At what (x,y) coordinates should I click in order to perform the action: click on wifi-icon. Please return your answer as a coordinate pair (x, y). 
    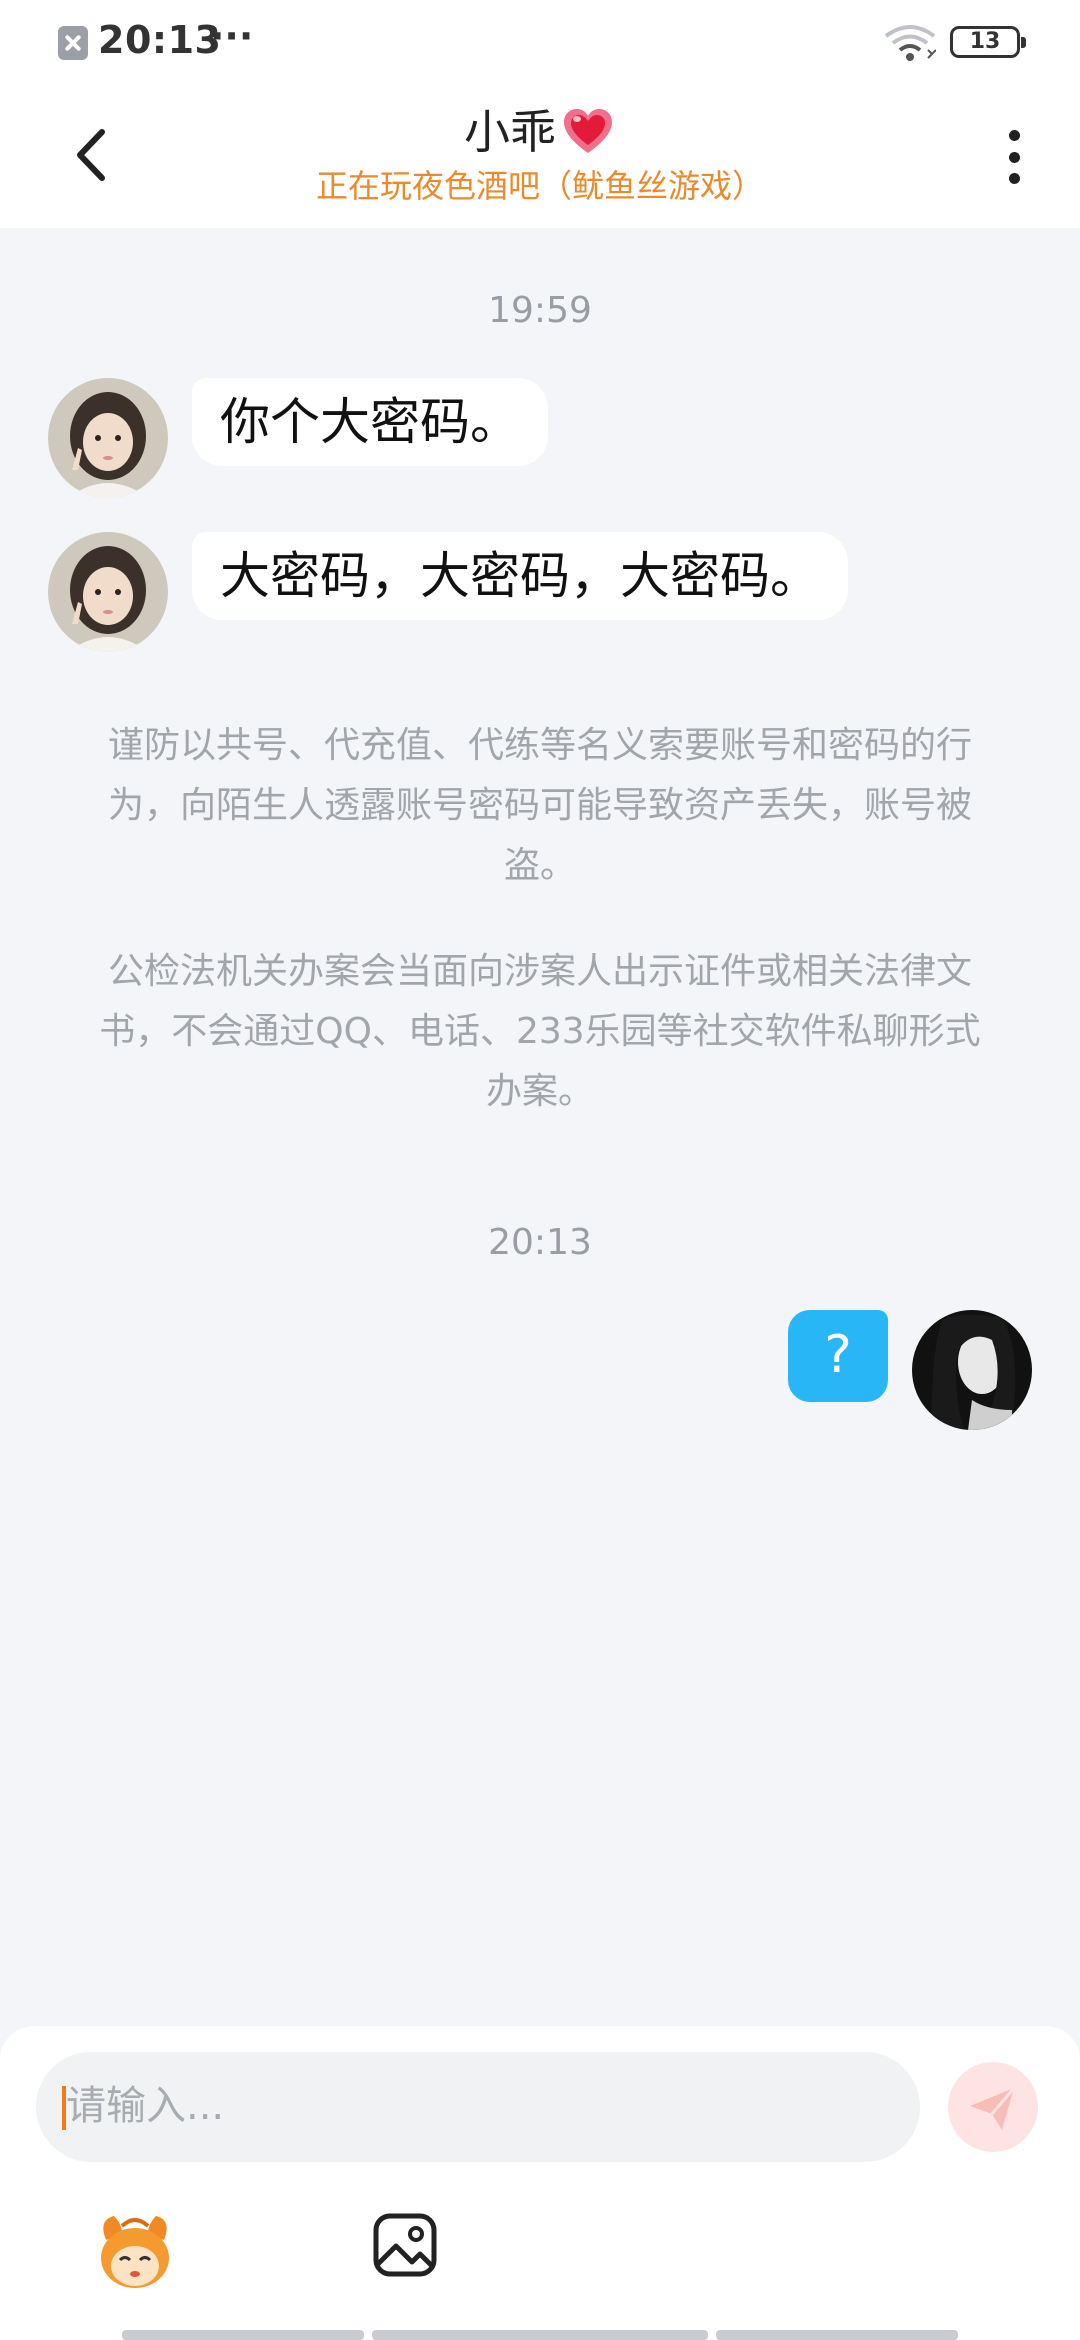
    Looking at the image, I should click on (910, 43).